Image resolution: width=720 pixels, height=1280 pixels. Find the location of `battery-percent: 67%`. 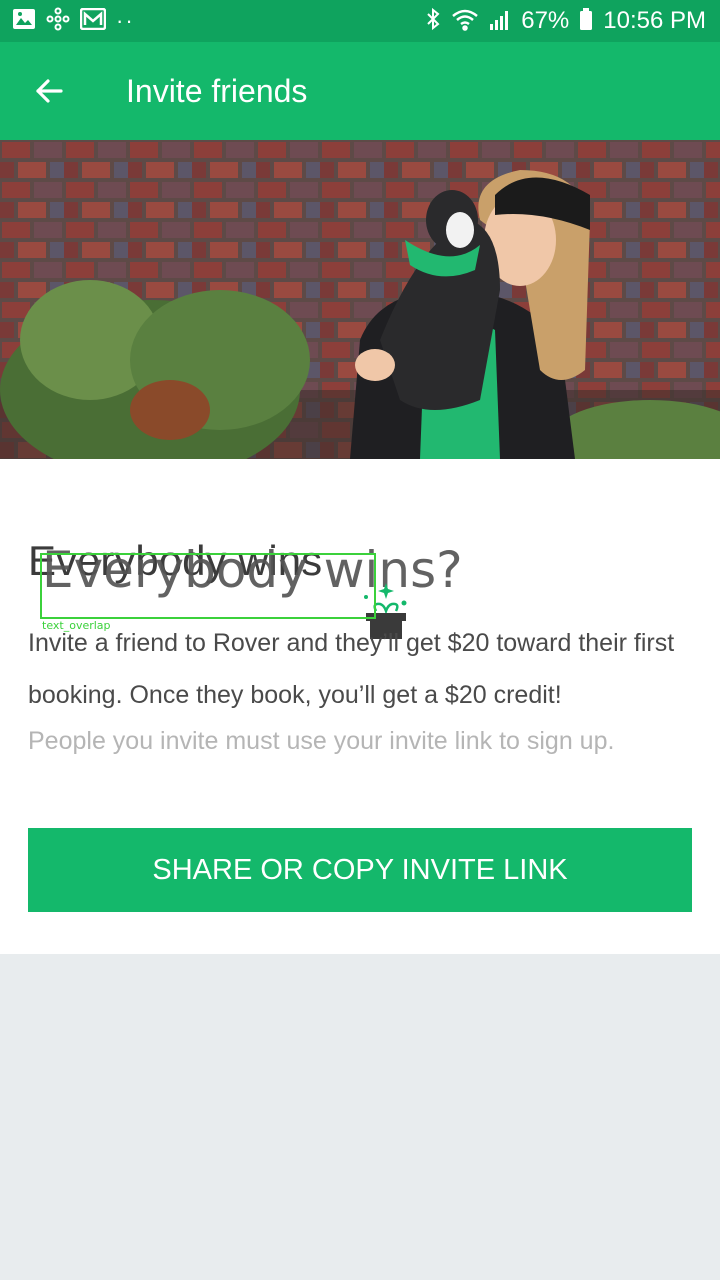

battery-percent: 67% is located at coordinates (545, 20).